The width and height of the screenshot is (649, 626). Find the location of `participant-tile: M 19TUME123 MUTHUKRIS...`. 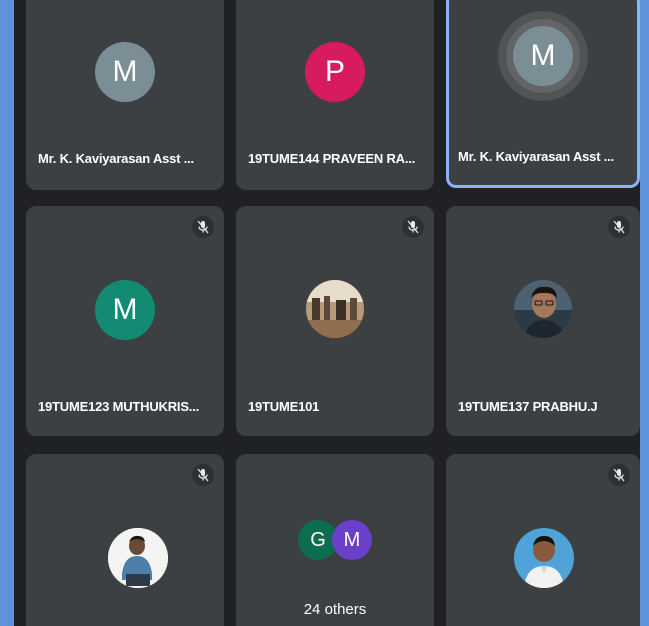

participant-tile: M 19TUME123 MUTHUKRIS... is located at coordinates (125, 321).